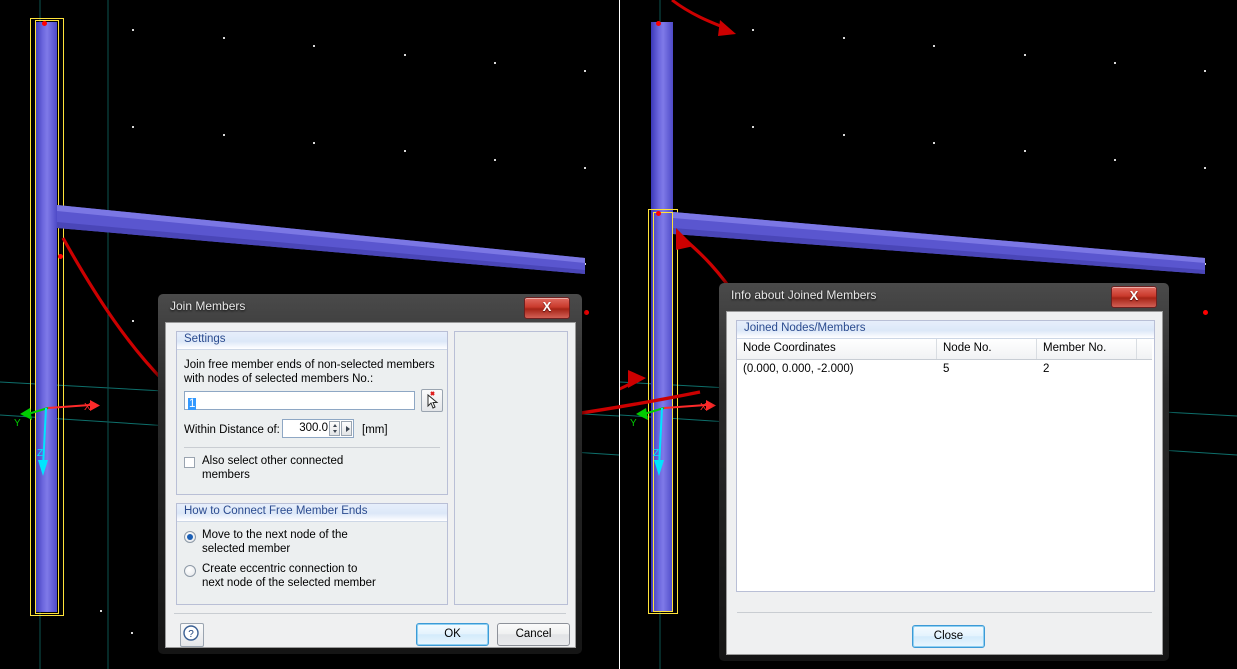  I want to click on table-row: (0.000, 0.000, -2.000) 5 2, so click(944, 370).